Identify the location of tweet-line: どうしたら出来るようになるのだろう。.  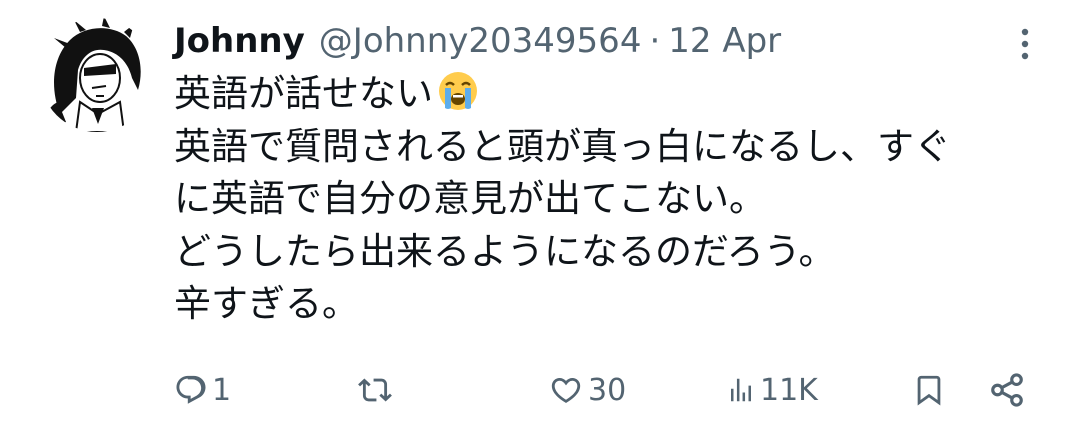
(505, 251).